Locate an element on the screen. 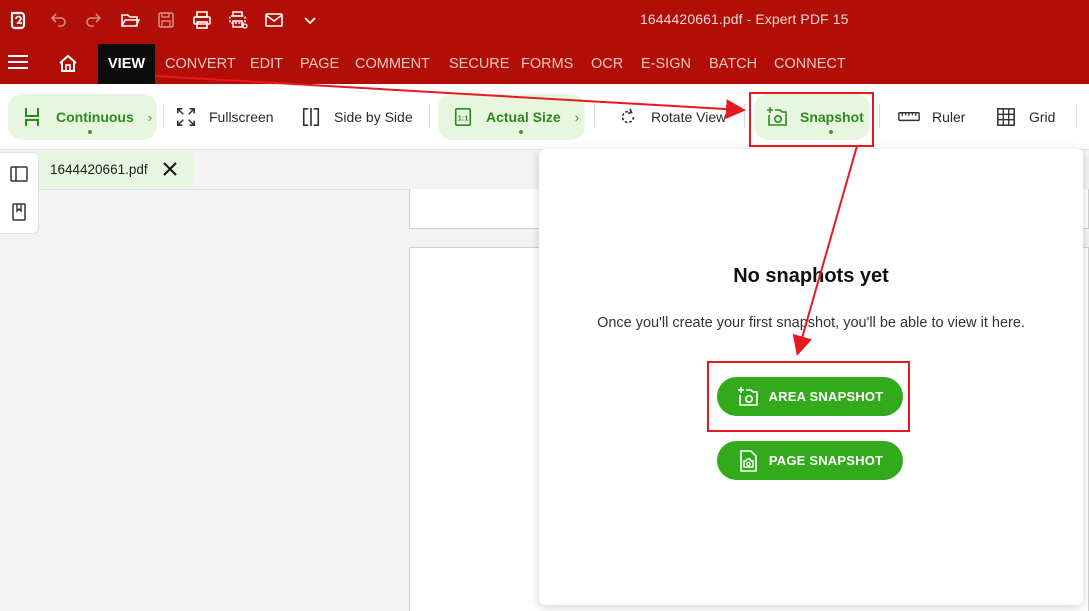  menu-tab-forms: FORMS is located at coordinates (547, 62).